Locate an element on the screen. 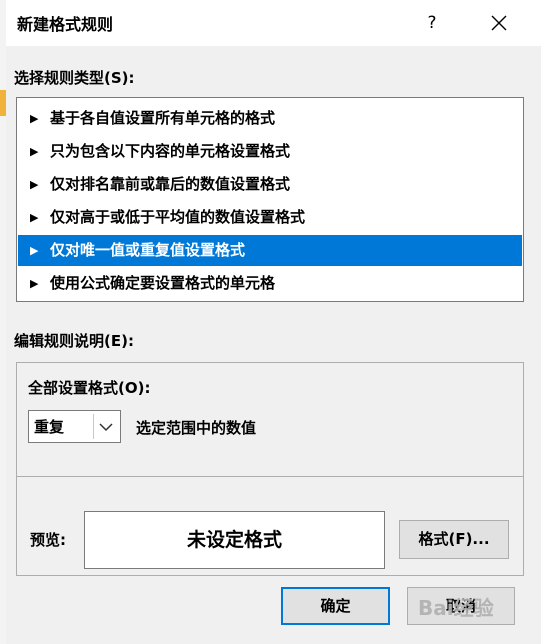 The image size is (541, 644). close-button is located at coordinates (499, 23).